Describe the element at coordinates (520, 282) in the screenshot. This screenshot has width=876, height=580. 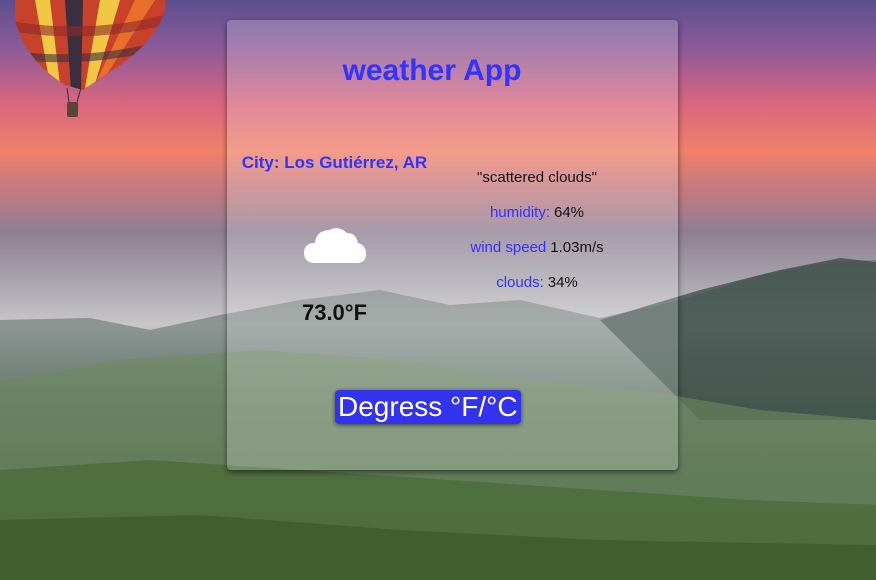
I see `clouds-label: clouds:` at that location.